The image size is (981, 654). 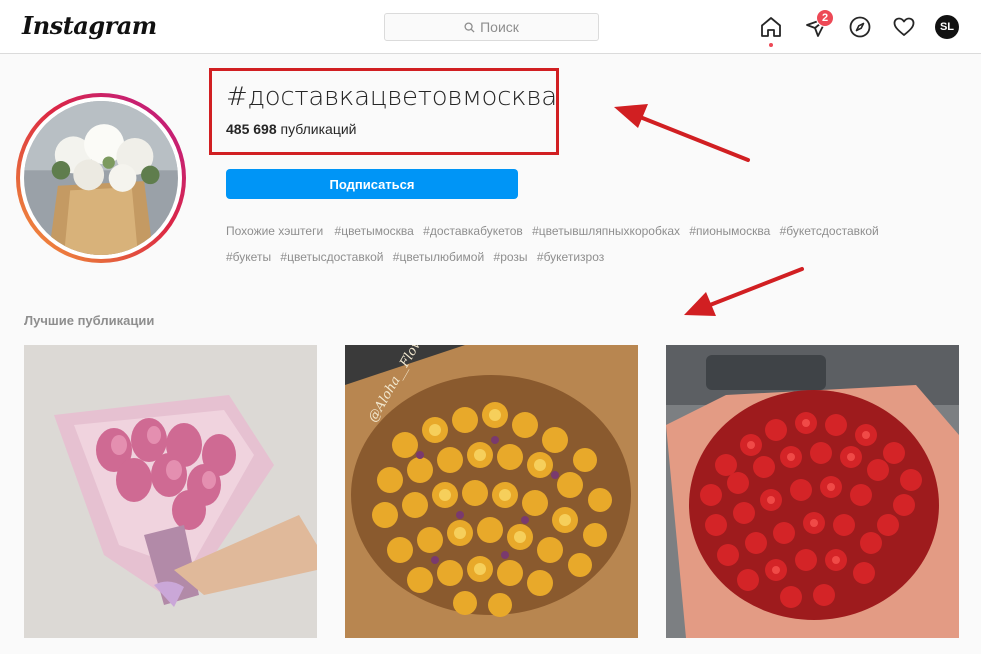 What do you see at coordinates (499, 27) in the screenshot?
I see `search-placeholder: Поиск` at bounding box center [499, 27].